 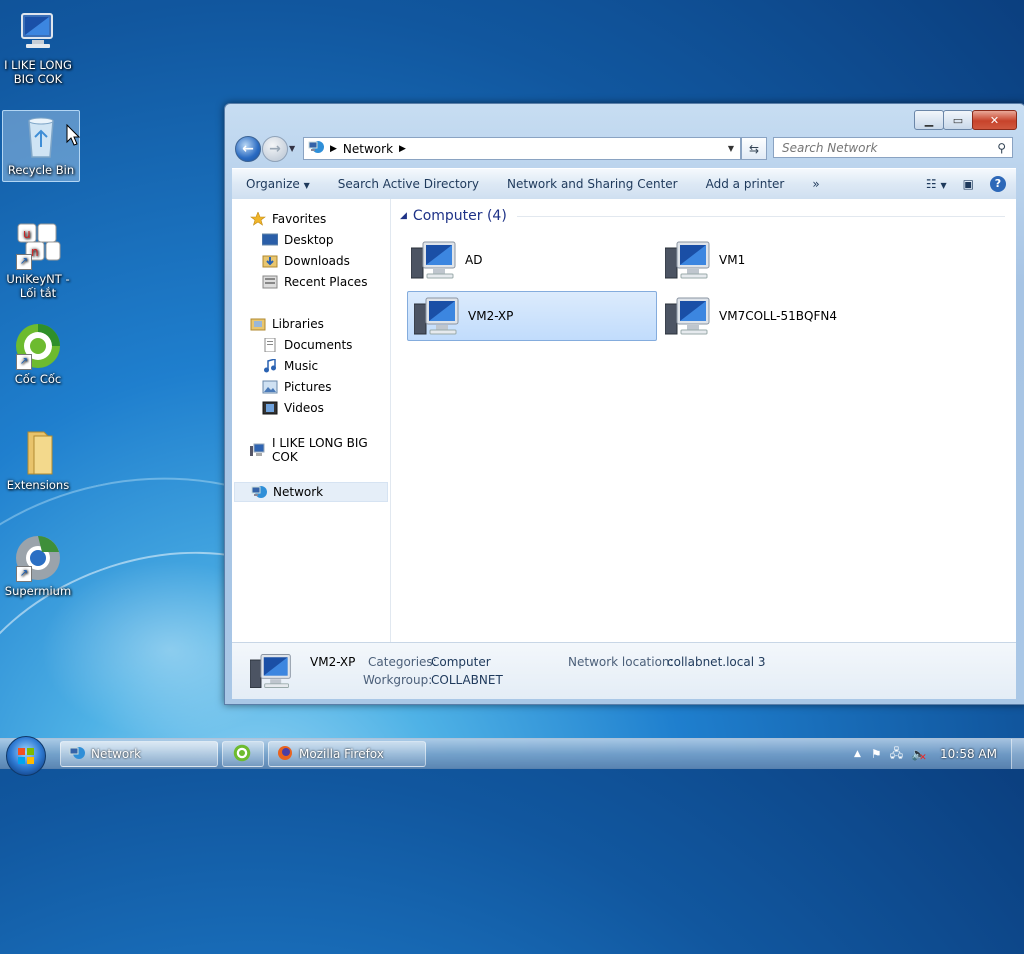 What do you see at coordinates (285, 754) in the screenshot?
I see `firefox-icon` at bounding box center [285, 754].